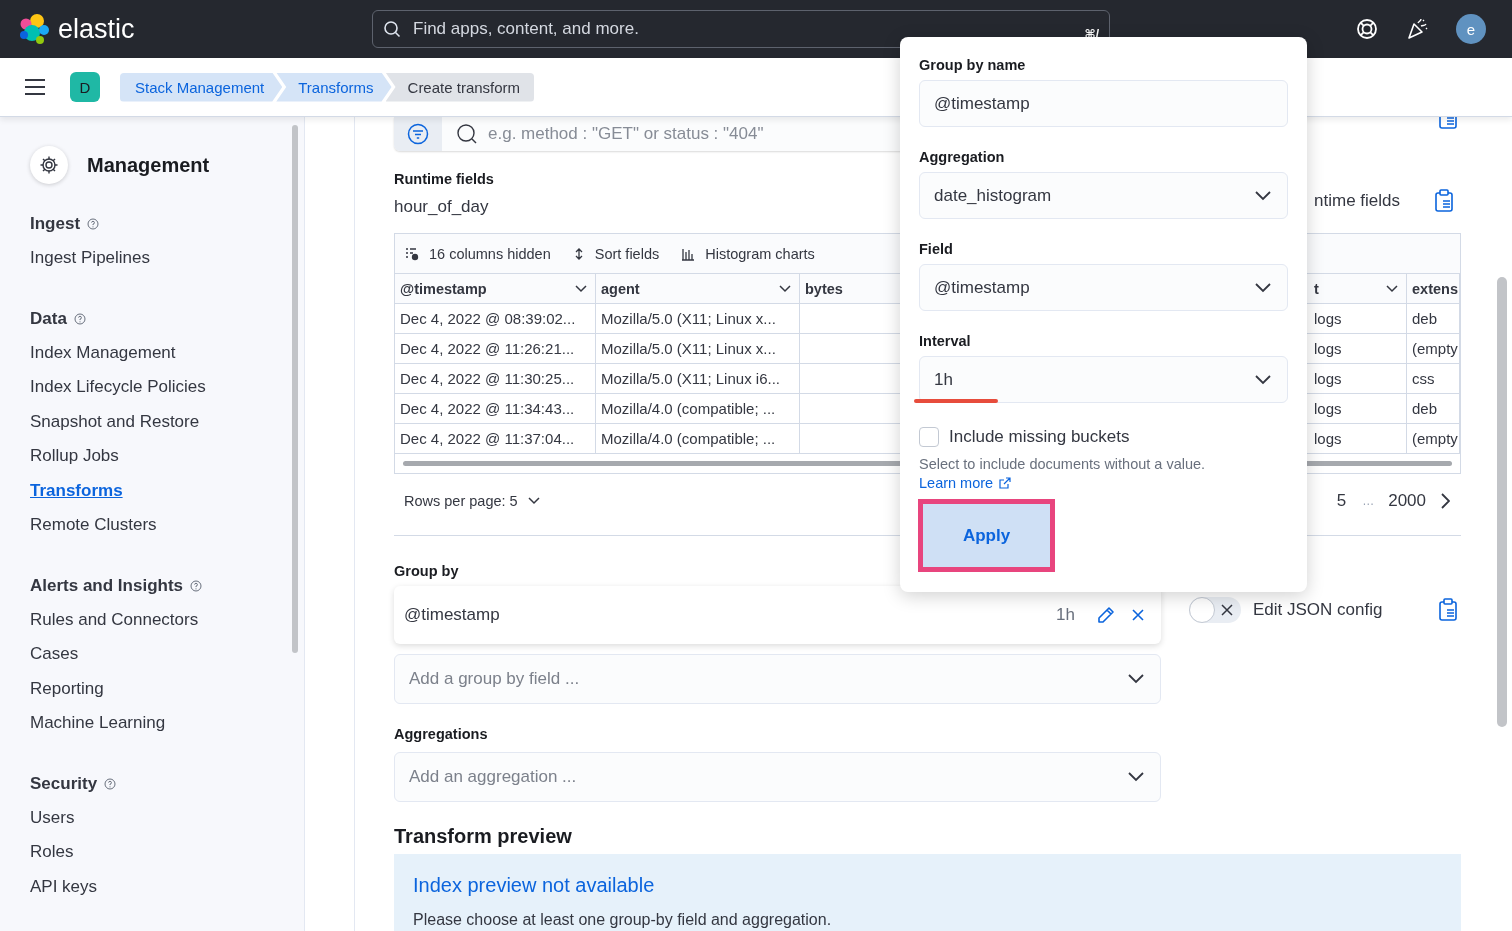 Image resolution: width=1512 pixels, height=931 pixels. Describe the element at coordinates (472, 501) in the screenshot. I see `rows-per-page-button: Rows per page: 5` at that location.